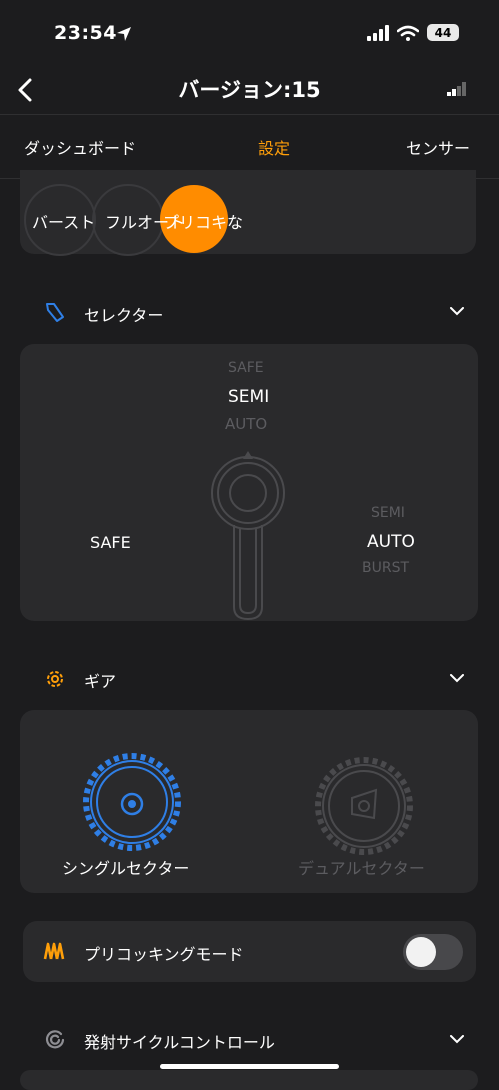  What do you see at coordinates (246, 424) in the screenshot?
I see `selector-top-auto: AUTO` at bounding box center [246, 424].